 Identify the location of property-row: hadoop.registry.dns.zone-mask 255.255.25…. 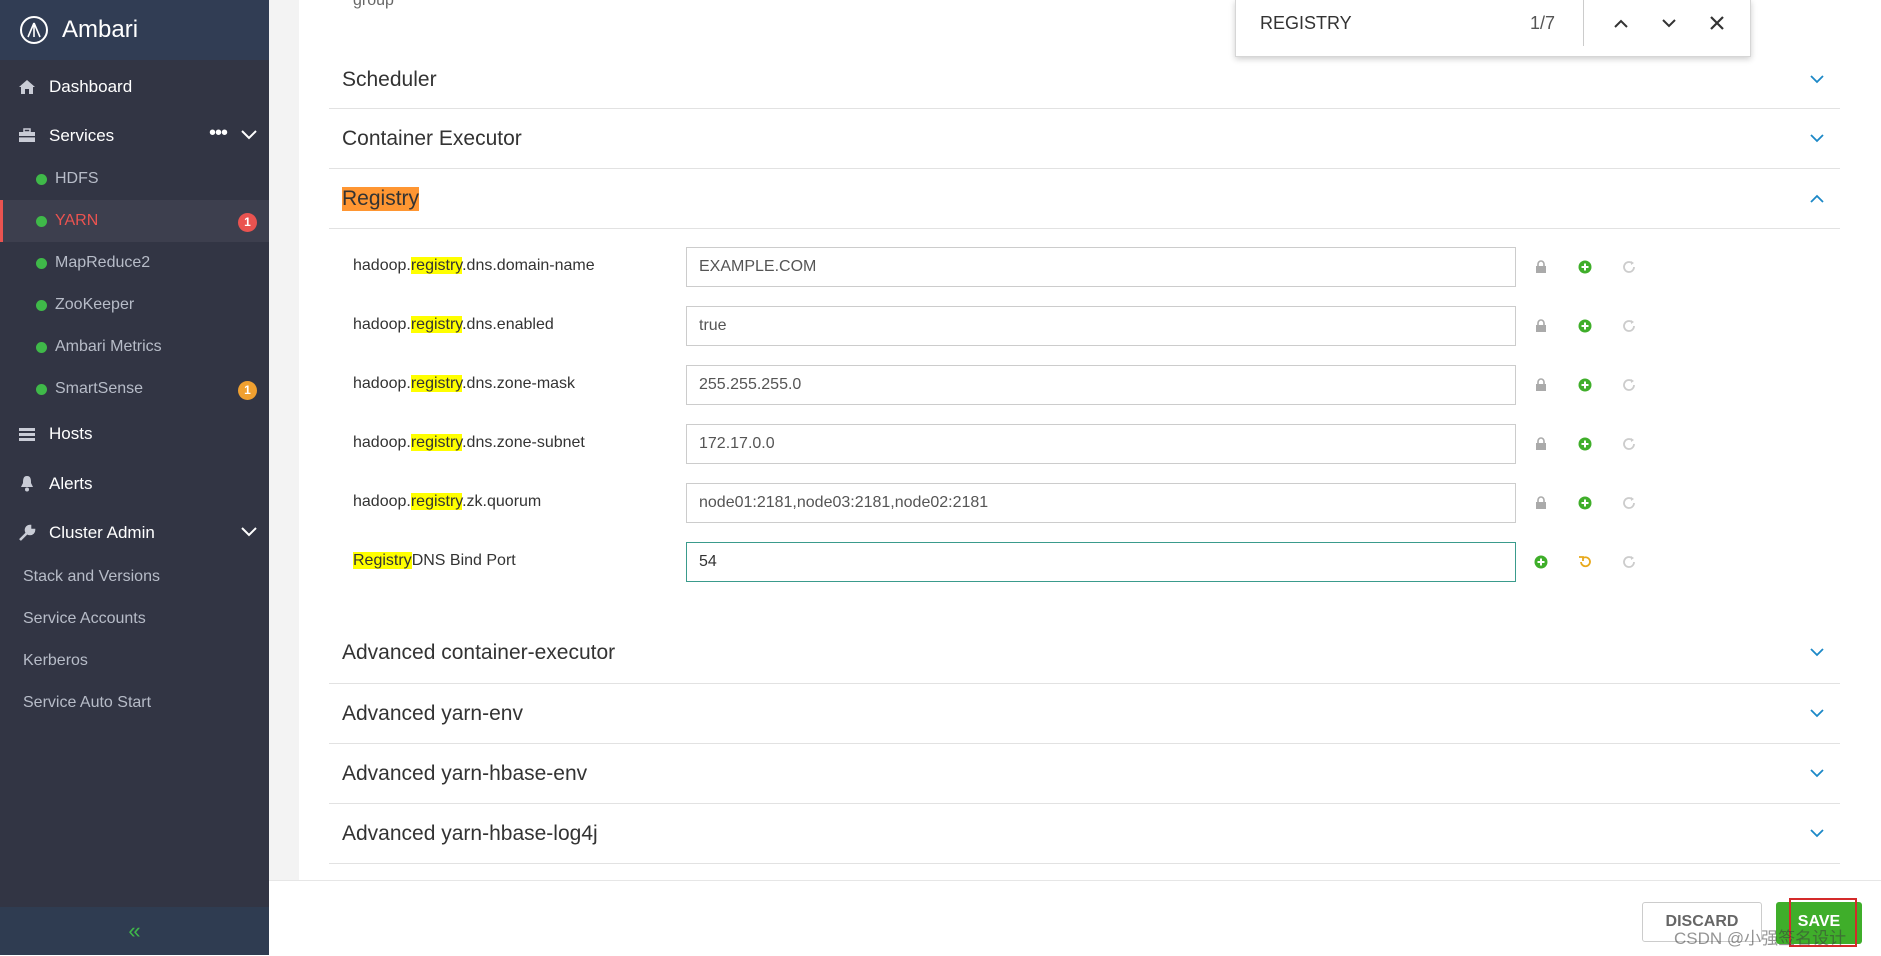
(1003, 386).